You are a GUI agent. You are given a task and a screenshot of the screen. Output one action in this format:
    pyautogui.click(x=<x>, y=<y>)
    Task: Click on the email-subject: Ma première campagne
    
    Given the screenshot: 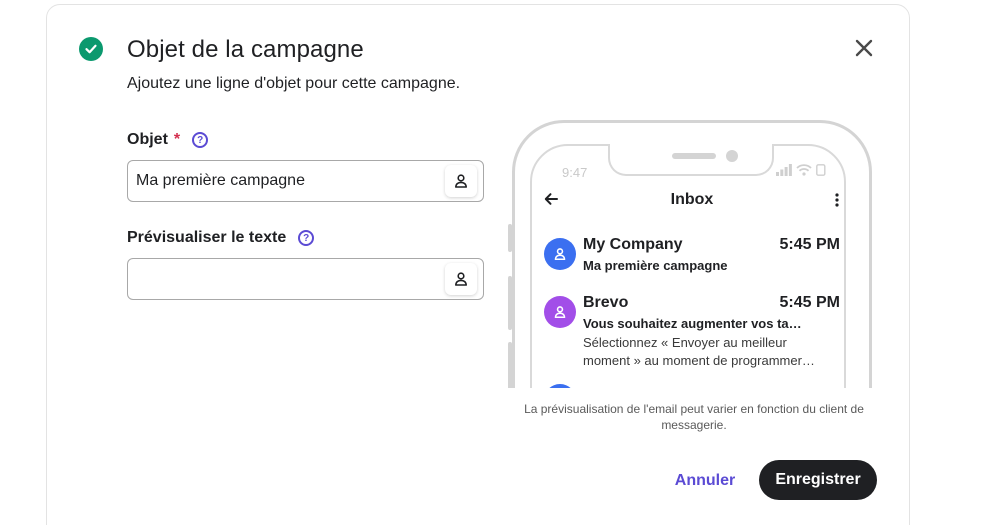 What is the action you would take?
    pyautogui.click(x=655, y=265)
    